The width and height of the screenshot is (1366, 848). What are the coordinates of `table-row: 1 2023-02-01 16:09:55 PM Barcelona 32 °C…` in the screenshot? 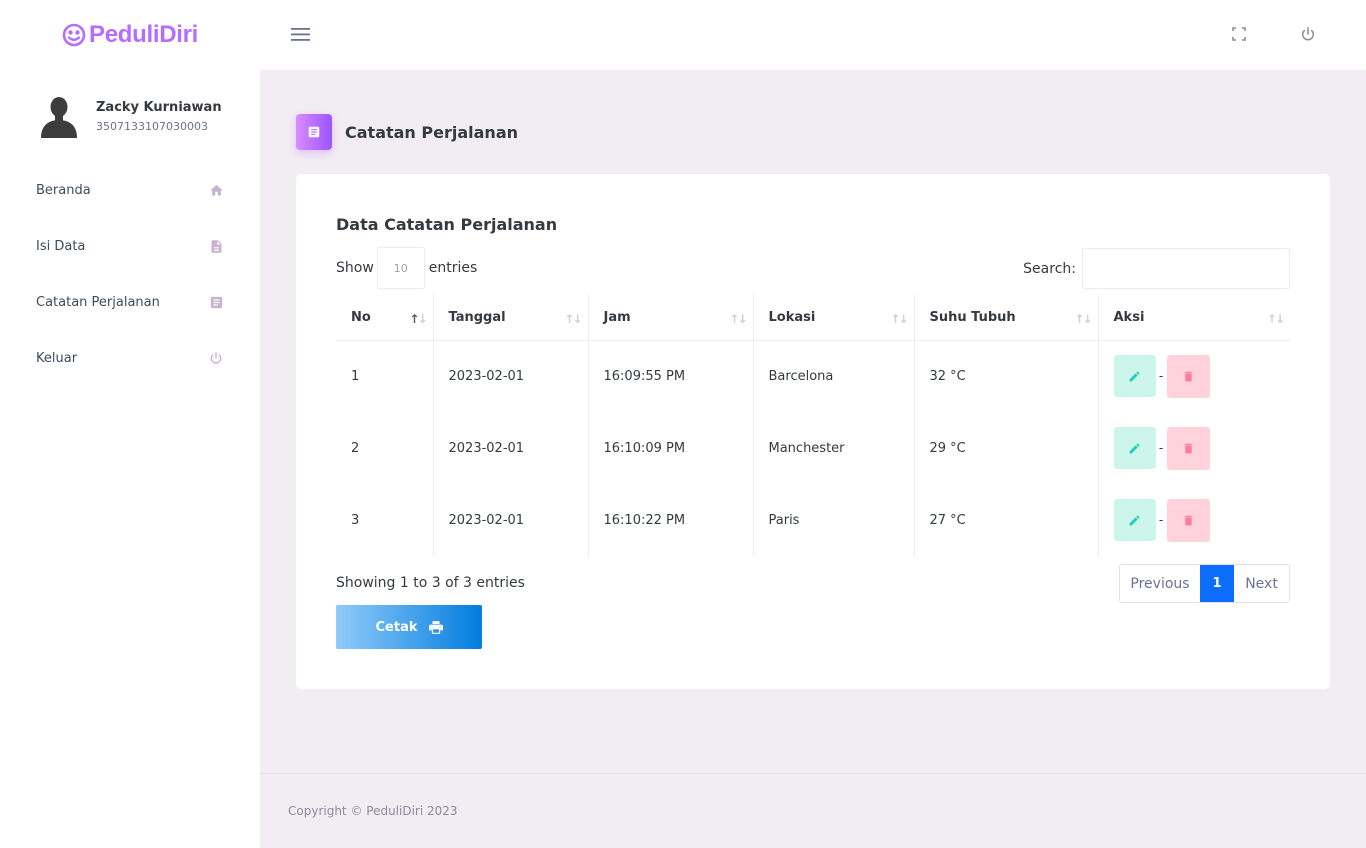 It's located at (813, 376).